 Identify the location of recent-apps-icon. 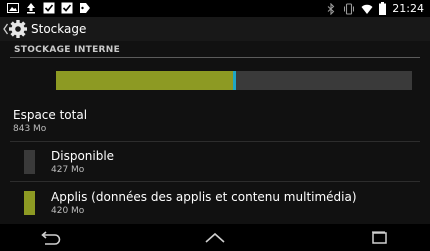
(379, 237).